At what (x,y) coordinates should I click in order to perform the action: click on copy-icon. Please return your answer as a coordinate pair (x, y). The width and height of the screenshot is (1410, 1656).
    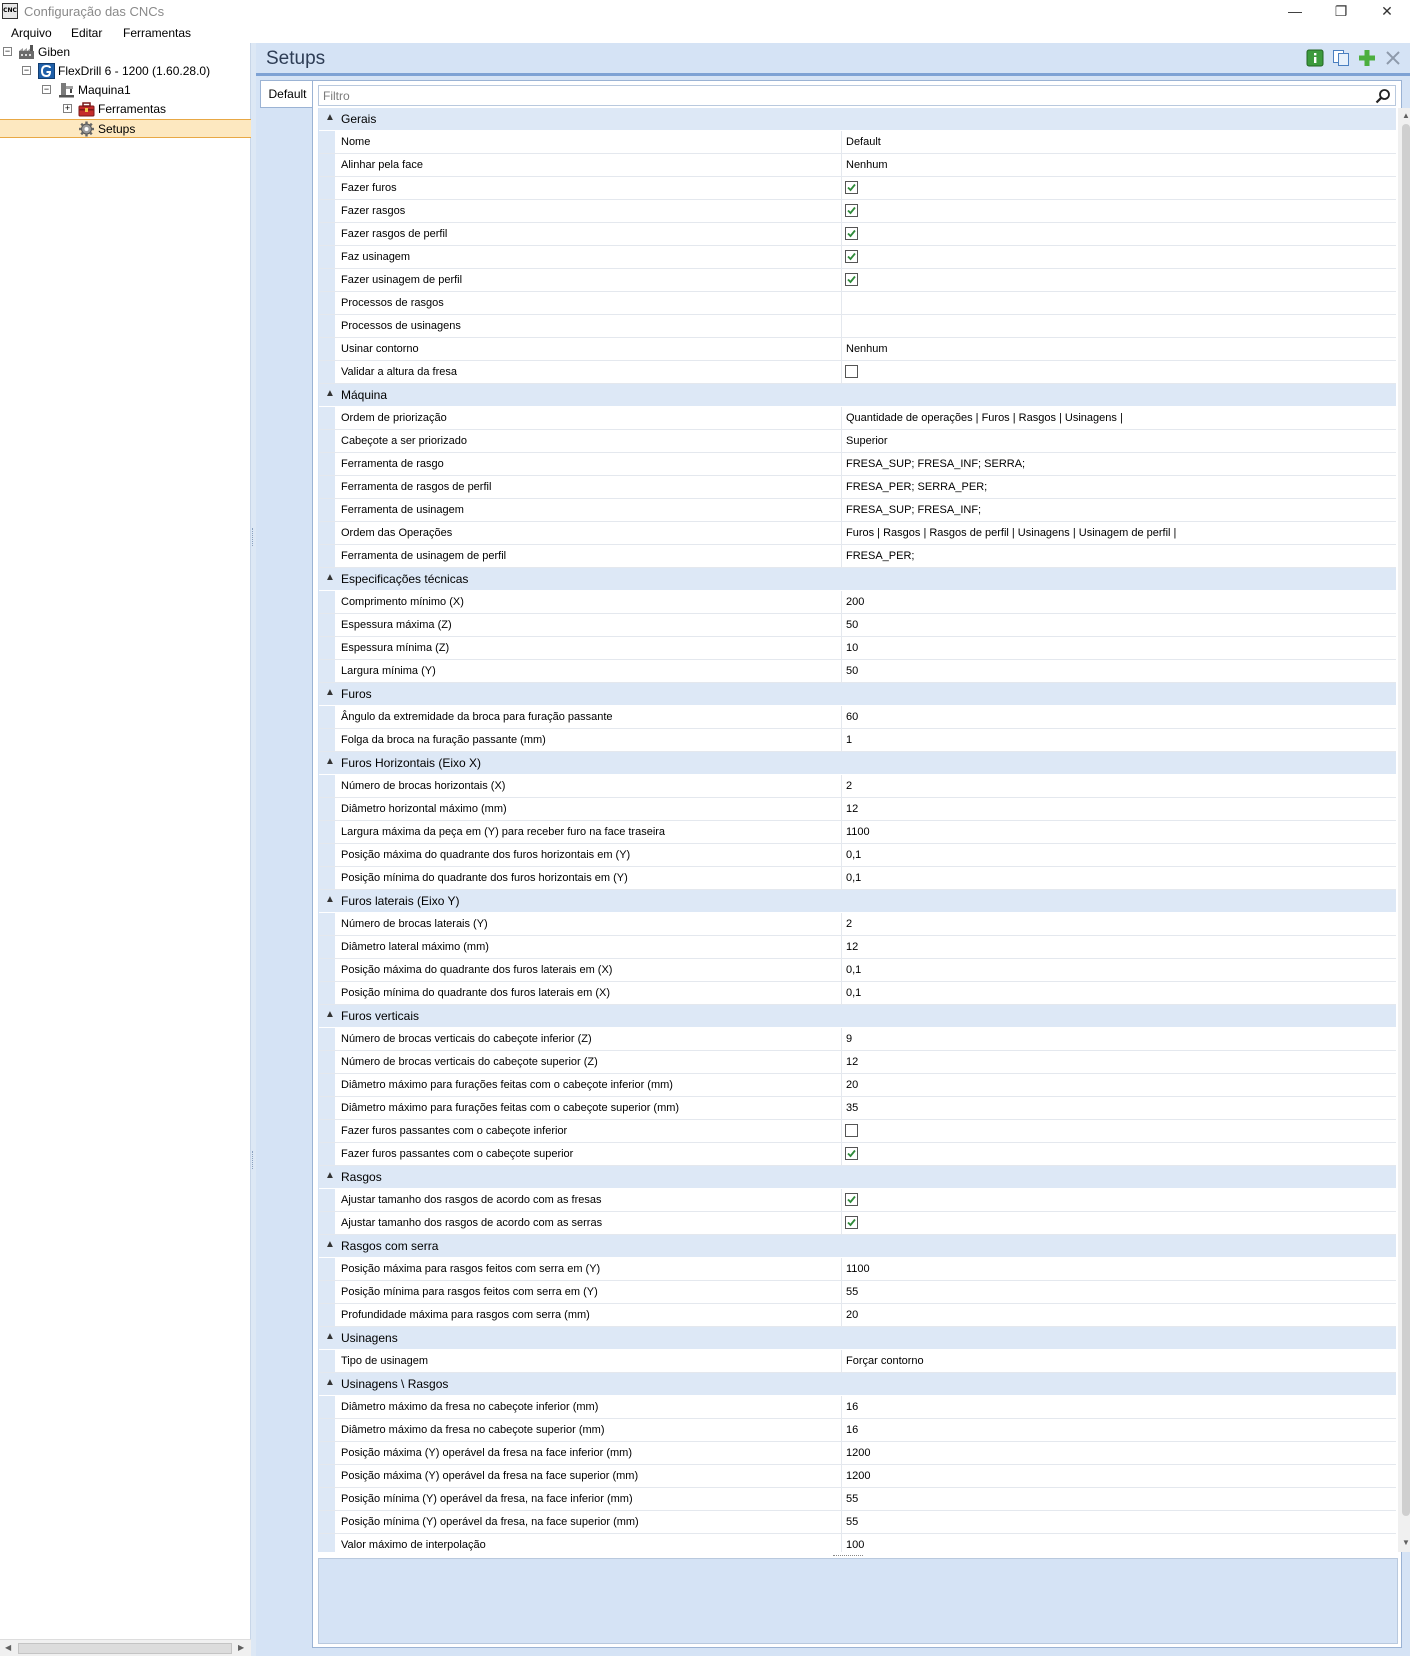
    Looking at the image, I should click on (1341, 58).